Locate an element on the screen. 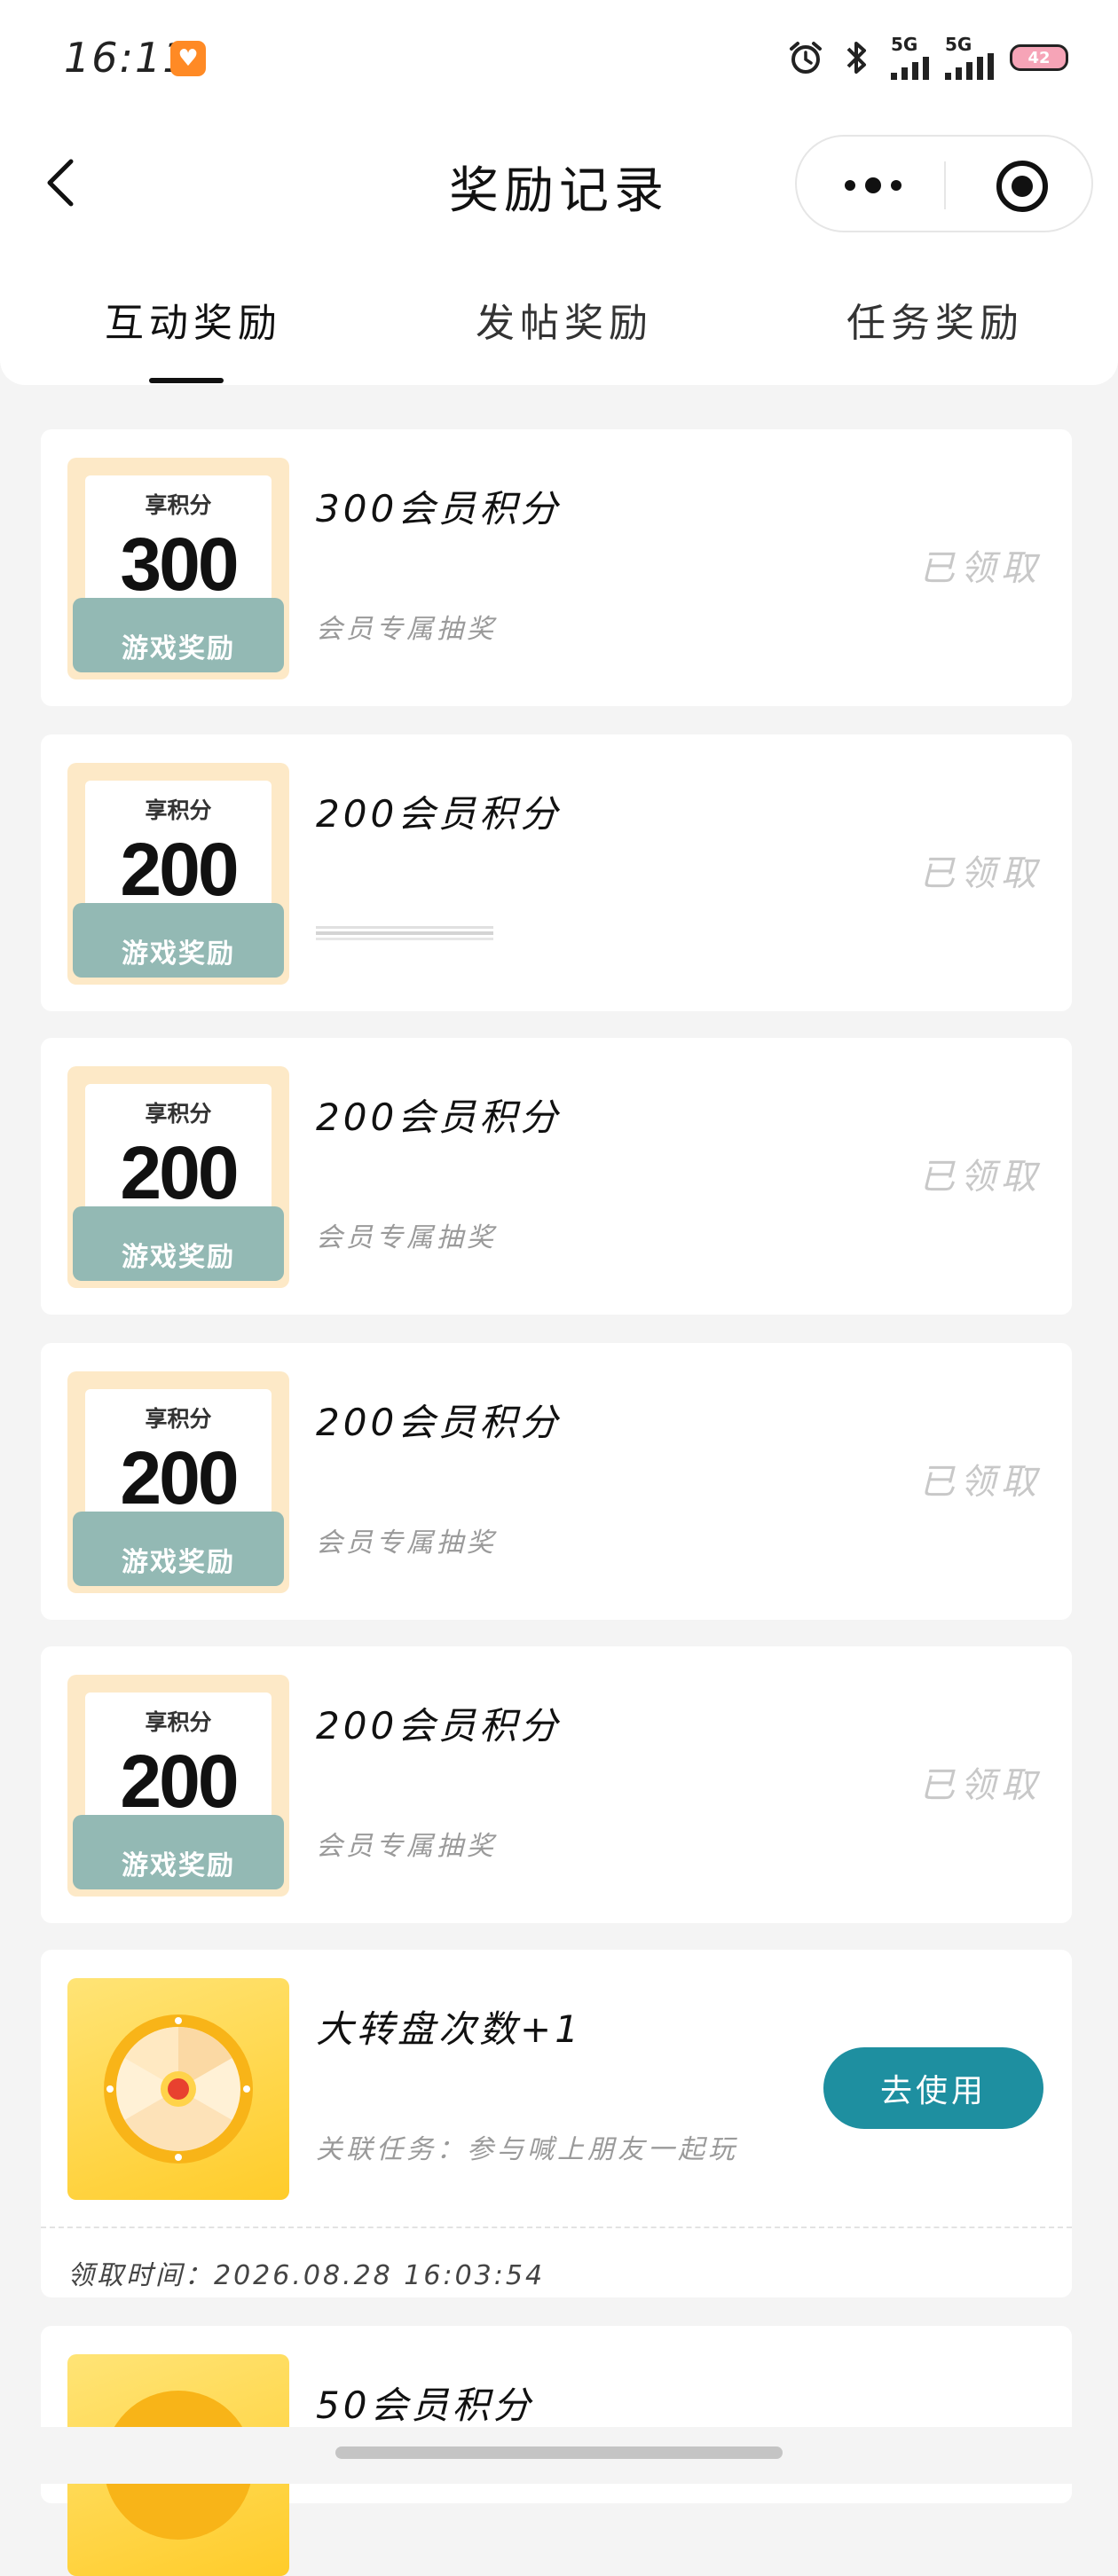  tab-indicator is located at coordinates (186, 380).